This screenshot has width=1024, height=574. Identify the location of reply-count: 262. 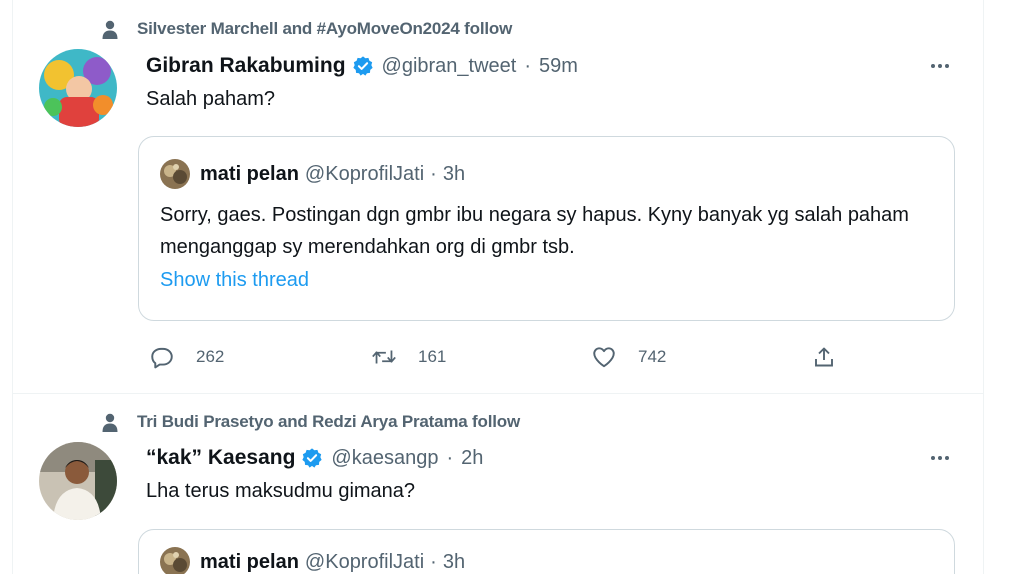
(210, 356).